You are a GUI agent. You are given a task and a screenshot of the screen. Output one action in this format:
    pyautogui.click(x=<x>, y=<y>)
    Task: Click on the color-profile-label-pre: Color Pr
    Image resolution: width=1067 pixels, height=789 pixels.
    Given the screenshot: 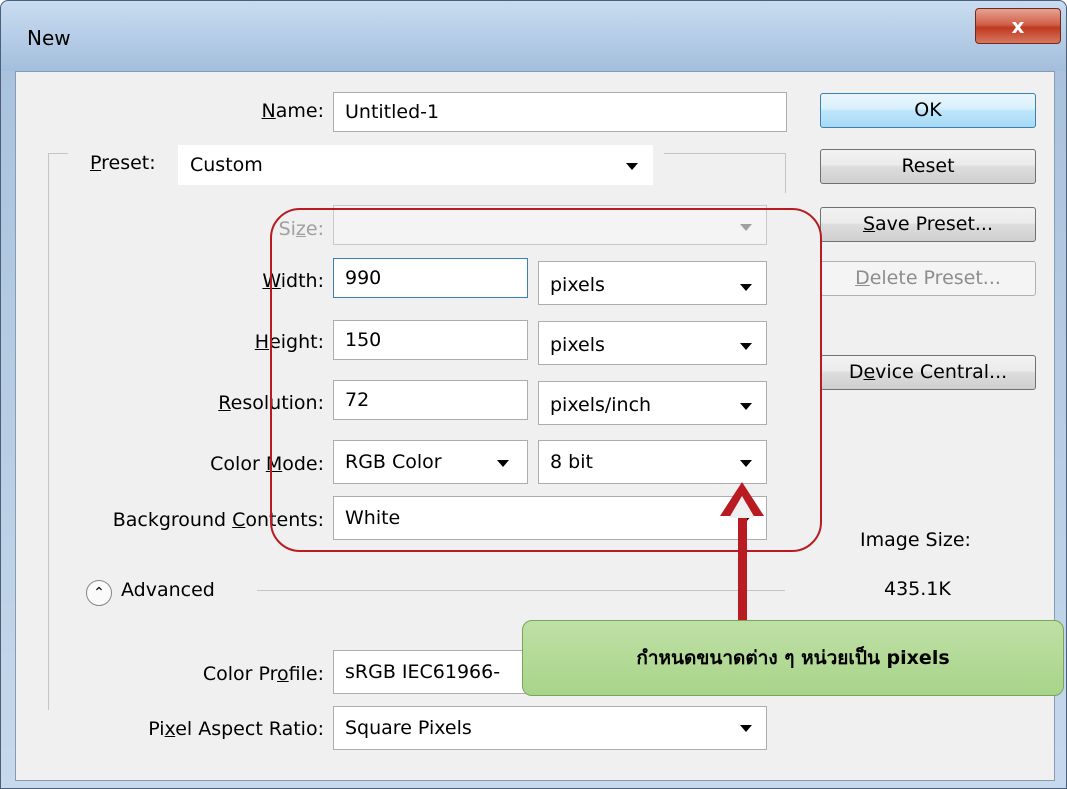 What is the action you would take?
    pyautogui.click(x=240, y=674)
    